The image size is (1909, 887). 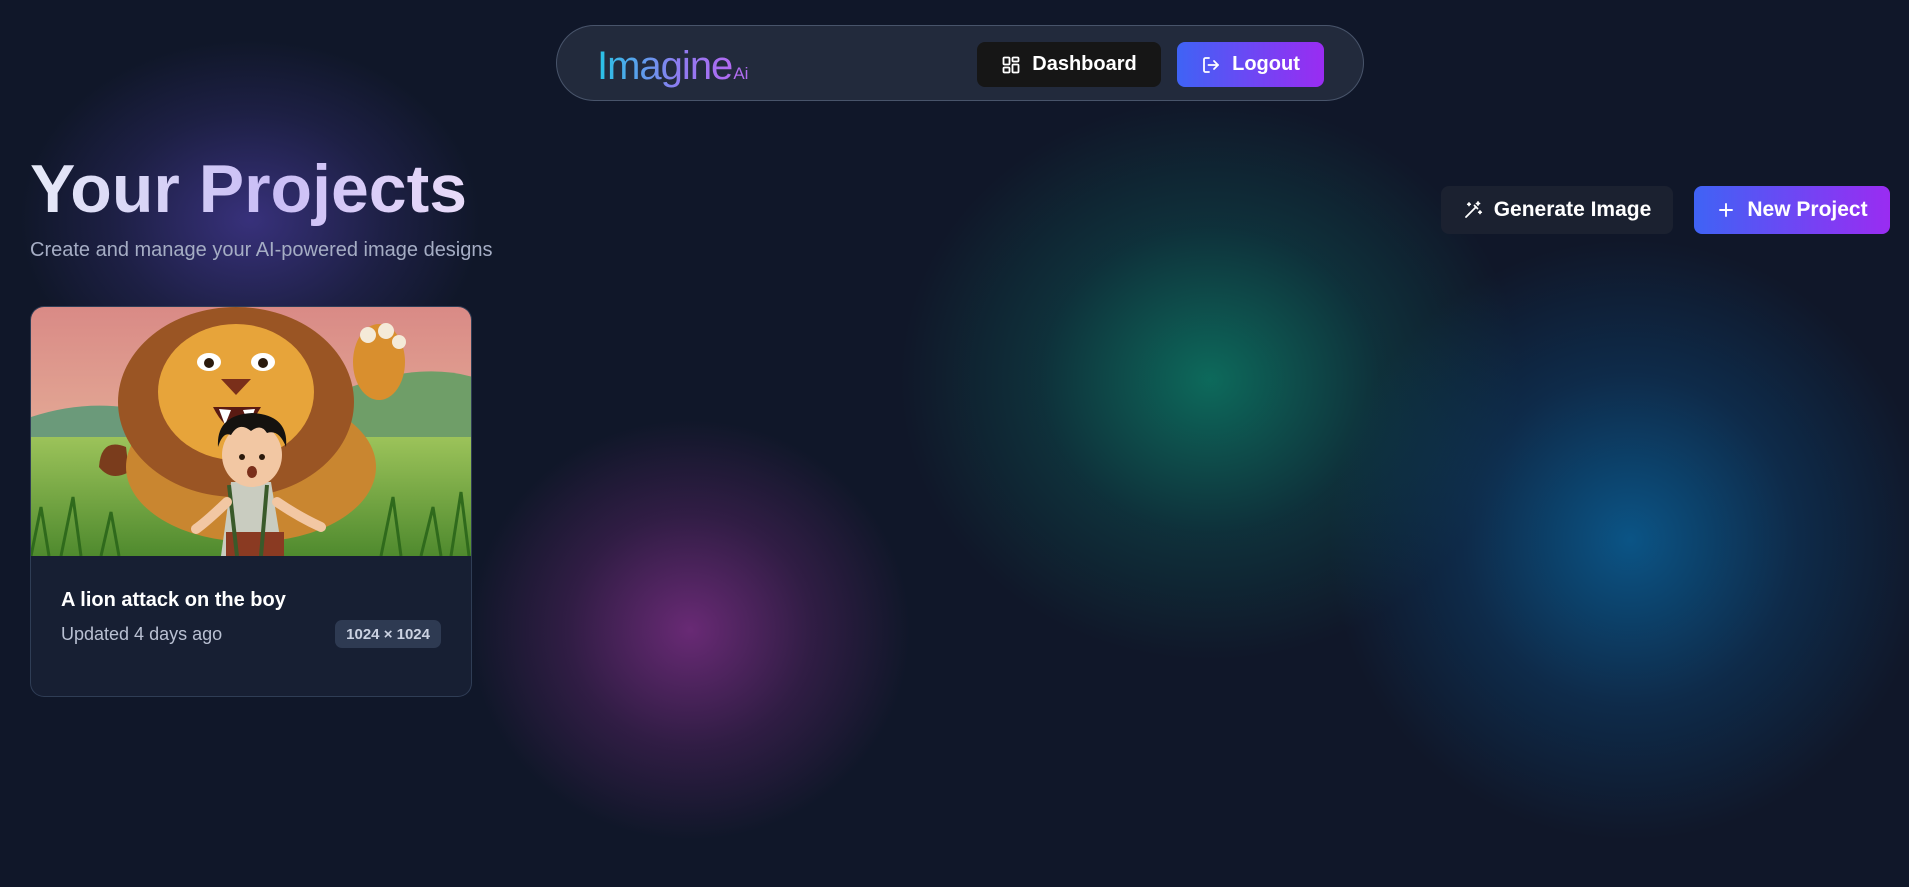 What do you see at coordinates (665, 66) in the screenshot?
I see `logo-text: Imagine` at bounding box center [665, 66].